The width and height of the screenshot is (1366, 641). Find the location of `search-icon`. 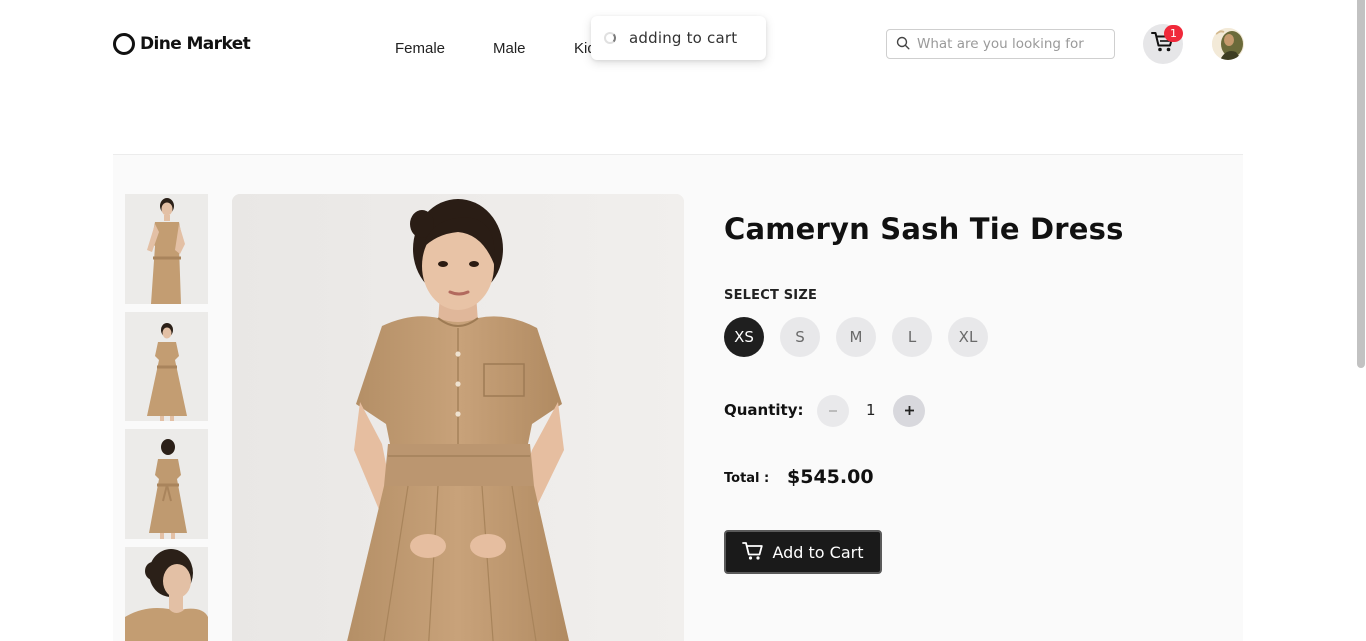

search-icon is located at coordinates (903, 44).